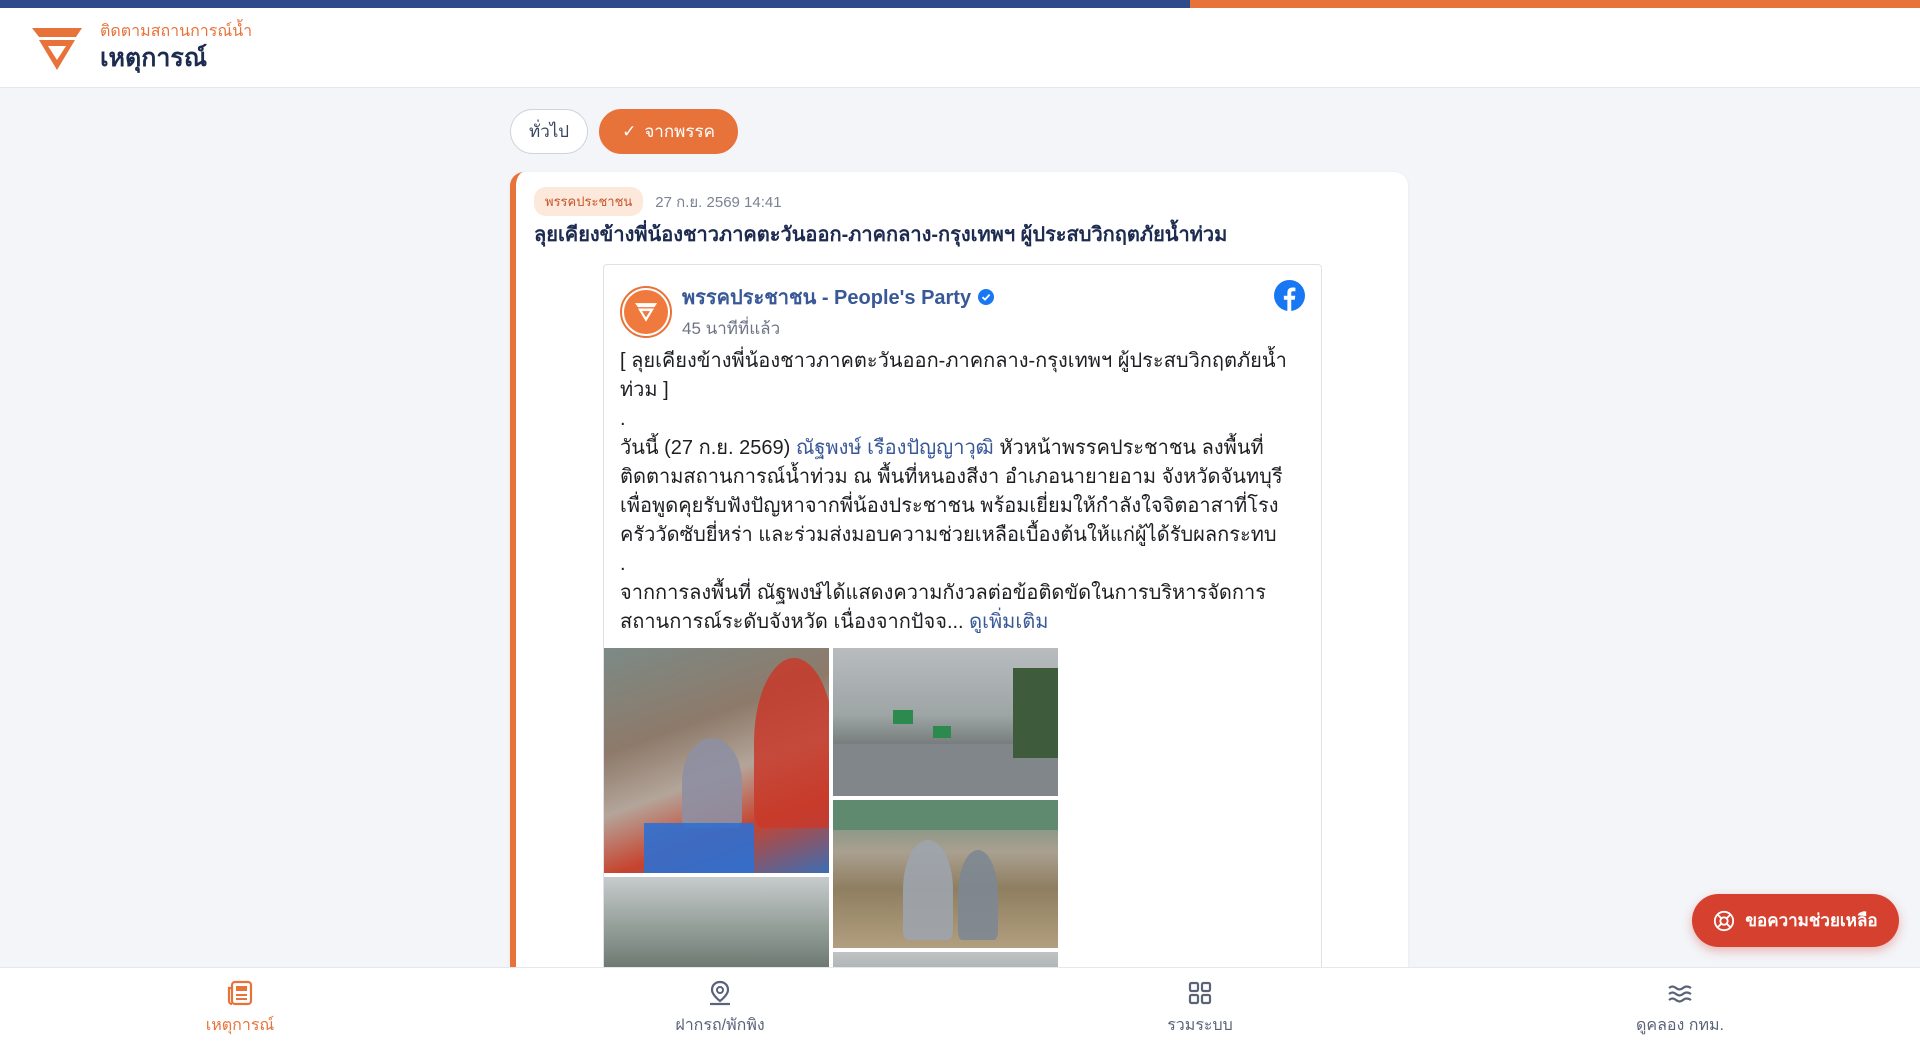 This screenshot has width=1920, height=1049. I want to click on nav-label-systems: รวมระบบ, so click(1200, 1025).